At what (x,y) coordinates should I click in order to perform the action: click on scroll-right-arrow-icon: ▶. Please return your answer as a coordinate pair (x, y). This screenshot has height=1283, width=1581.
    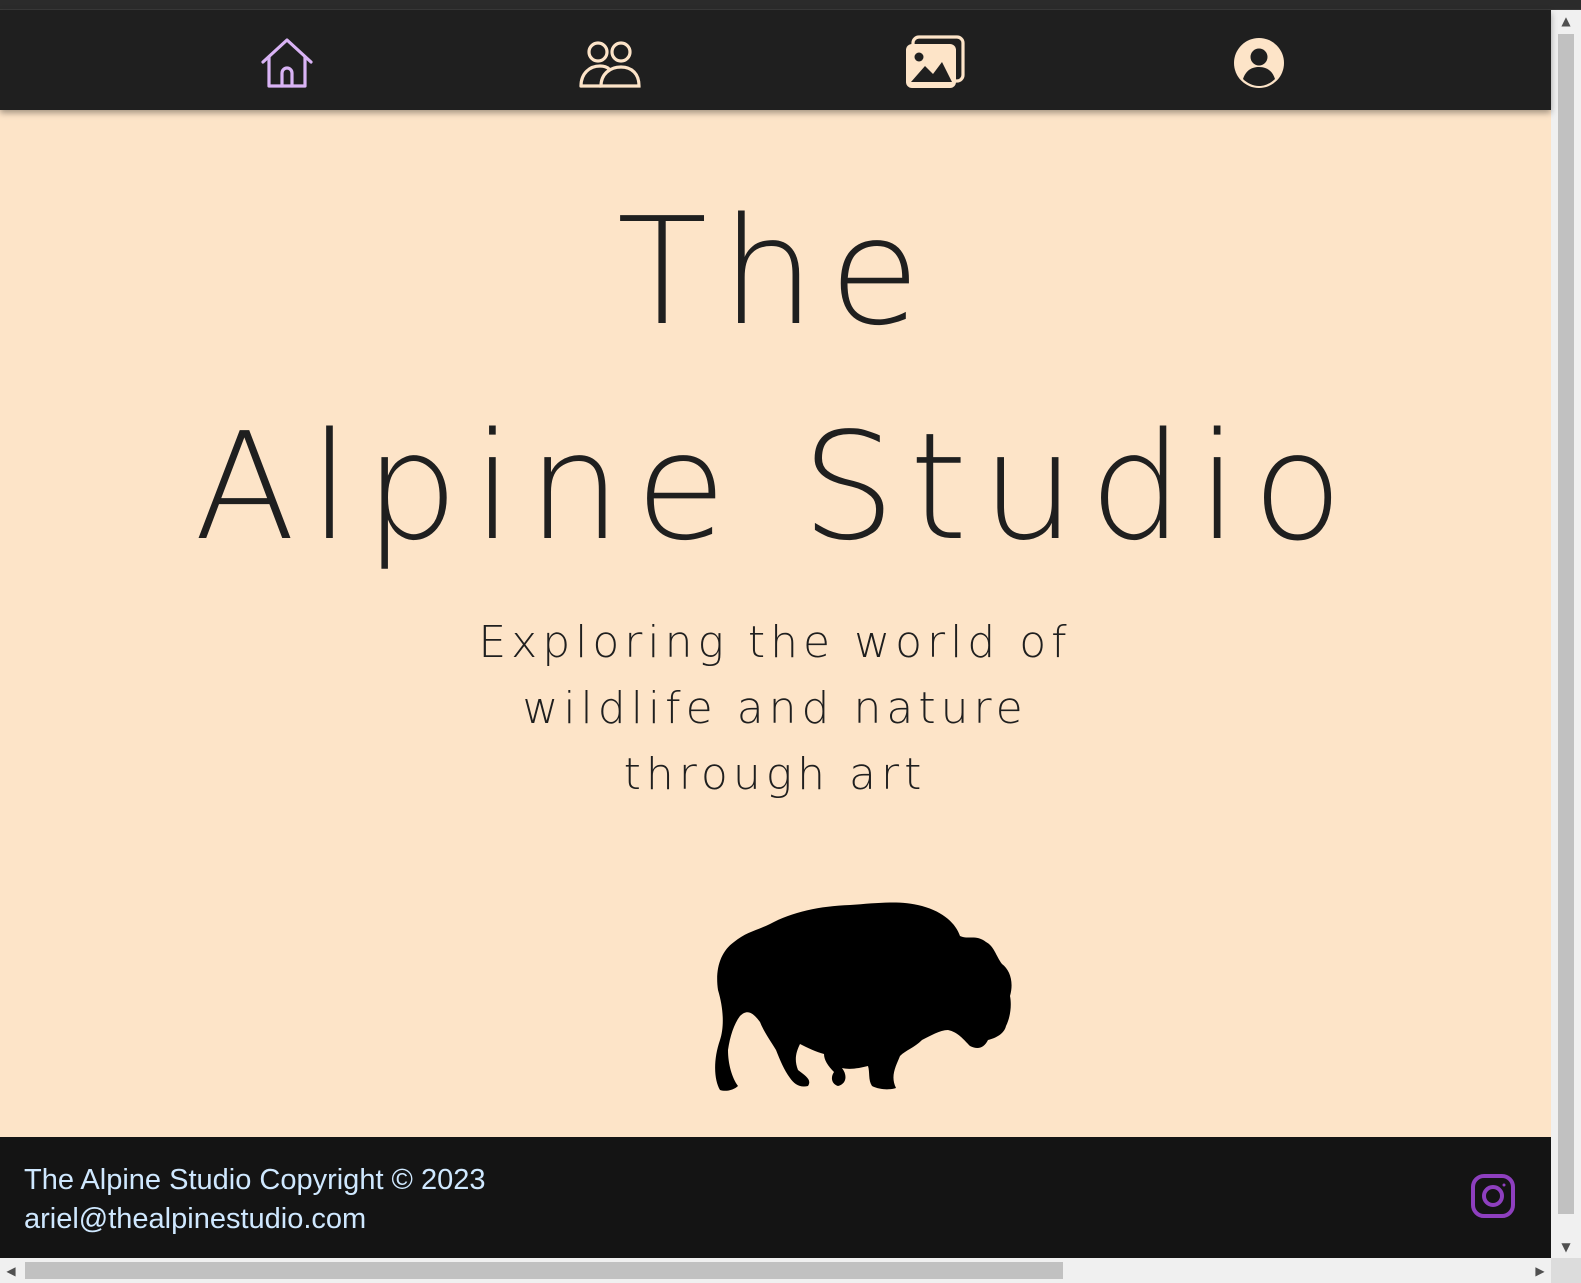
    Looking at the image, I should click on (1540, 1270).